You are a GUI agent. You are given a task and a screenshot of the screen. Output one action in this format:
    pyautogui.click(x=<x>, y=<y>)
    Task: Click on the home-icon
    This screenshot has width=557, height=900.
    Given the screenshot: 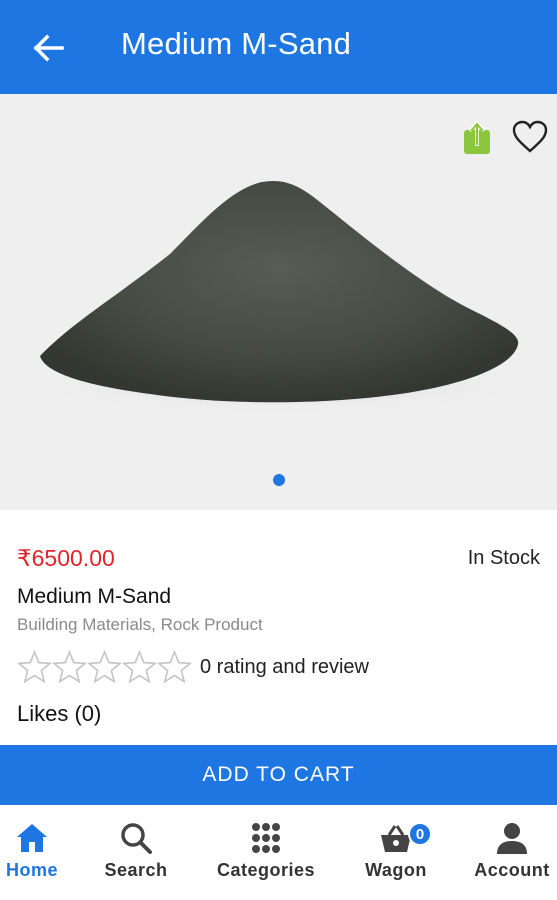 What is the action you would take?
    pyautogui.click(x=32, y=838)
    